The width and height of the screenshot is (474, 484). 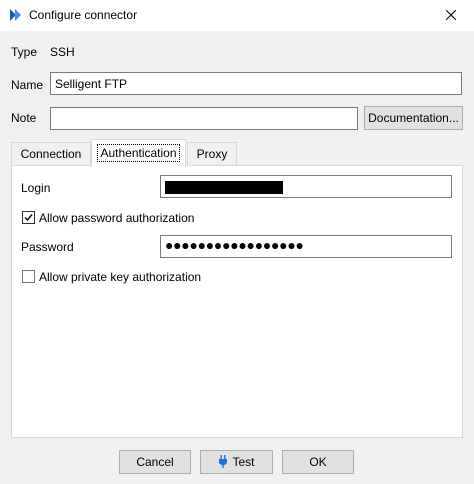 What do you see at coordinates (120, 277) in the screenshot?
I see `allow-private-key-label: Allow private key authorization` at bounding box center [120, 277].